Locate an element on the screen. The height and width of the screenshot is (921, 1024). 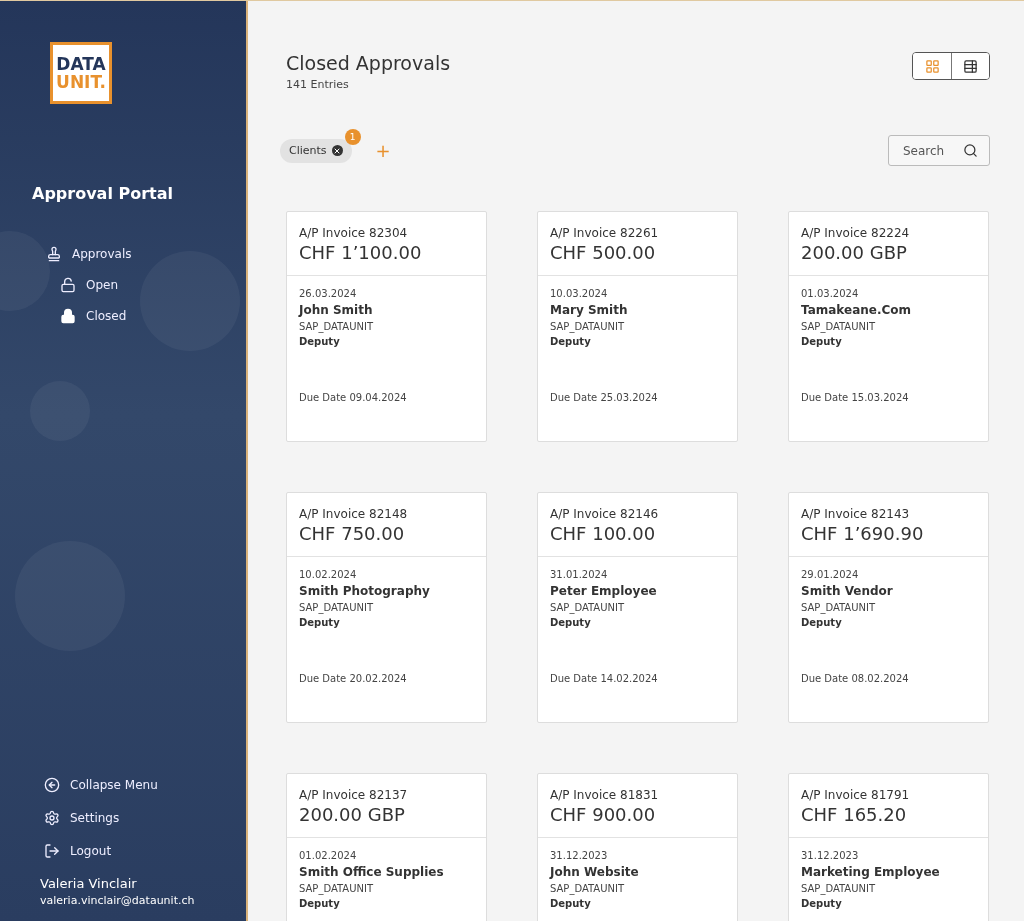
invoice-date: 31.01.2024 is located at coordinates (579, 574).